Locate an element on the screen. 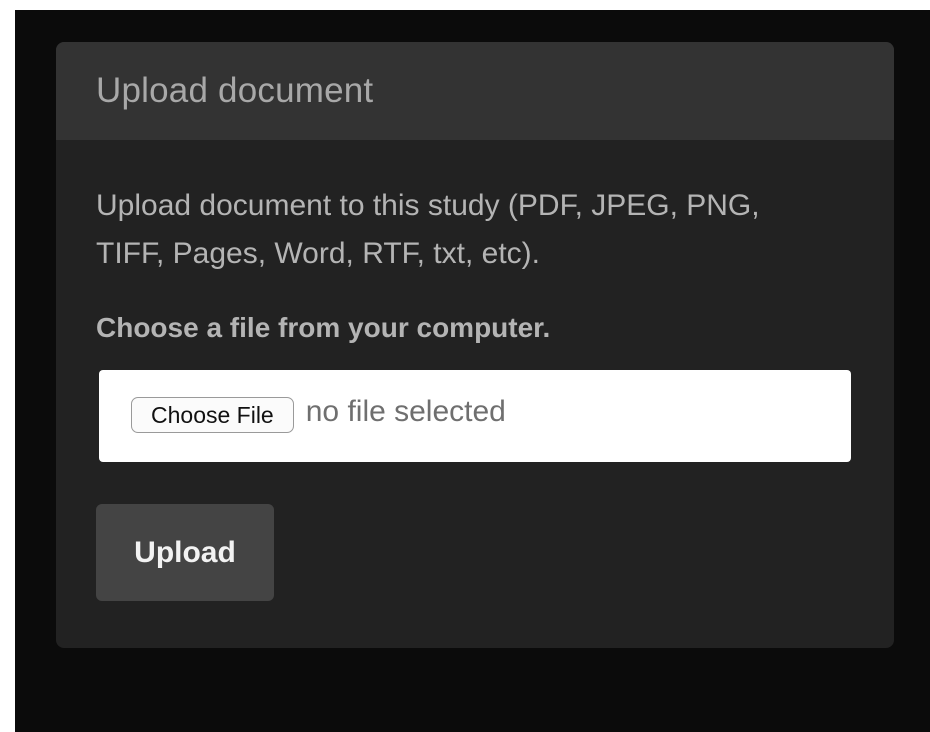 The image size is (930, 732). panel-header: Upload document is located at coordinates (475, 91).